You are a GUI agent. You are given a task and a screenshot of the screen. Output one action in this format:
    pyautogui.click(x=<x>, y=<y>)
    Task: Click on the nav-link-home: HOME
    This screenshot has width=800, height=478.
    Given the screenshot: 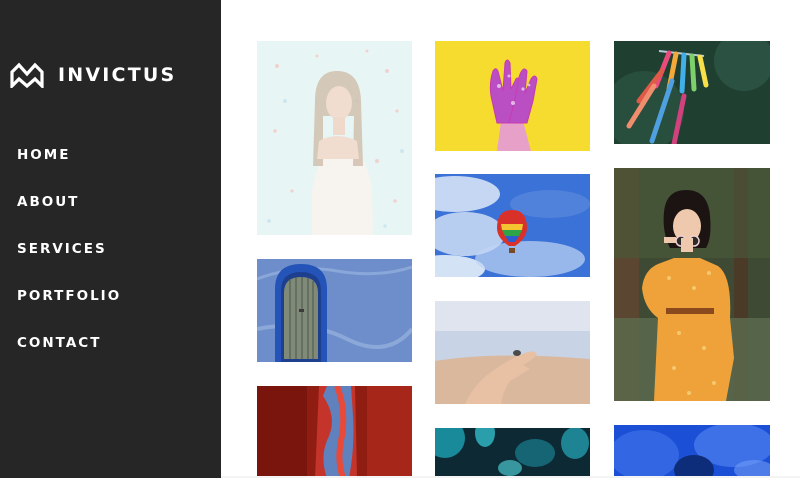 What is the action you would take?
    pyautogui.click(x=43, y=155)
    